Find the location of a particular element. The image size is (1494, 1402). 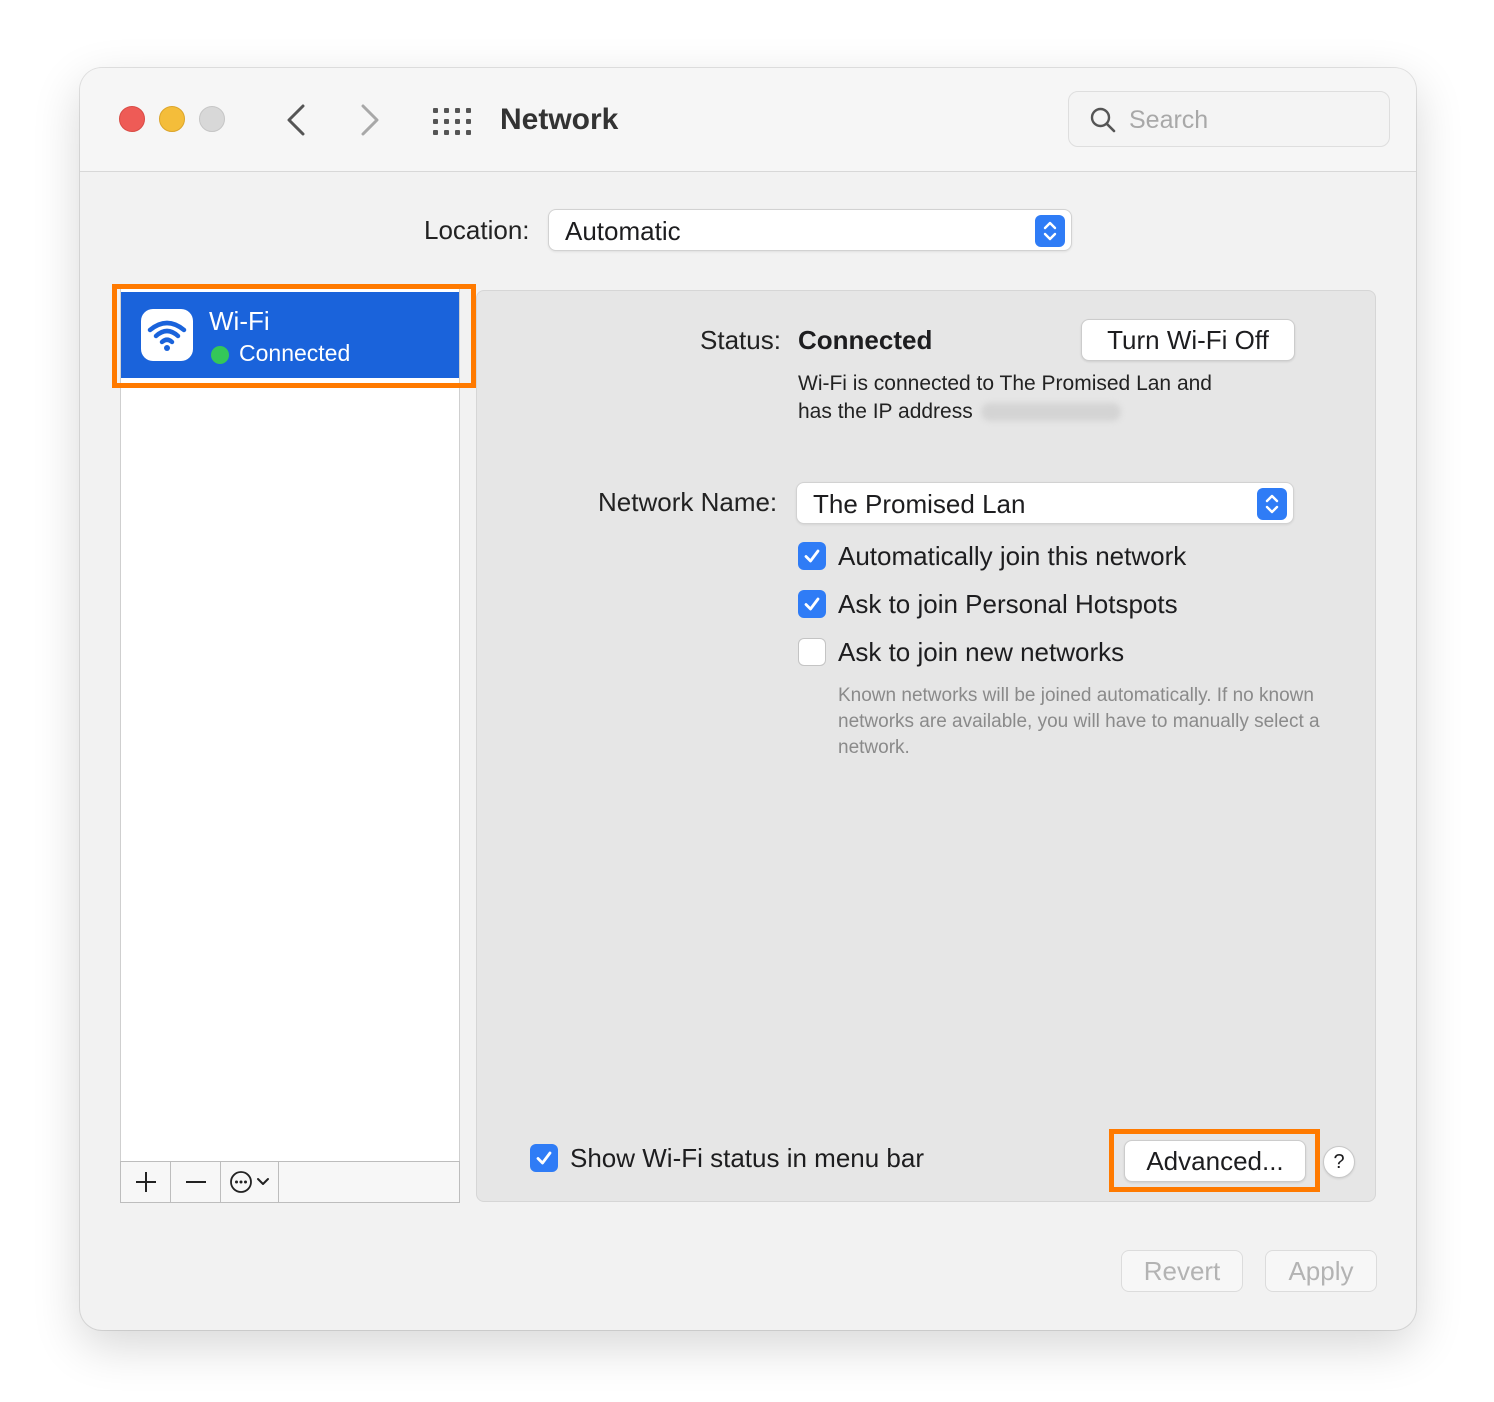

service-list is located at coordinates (290, 725).